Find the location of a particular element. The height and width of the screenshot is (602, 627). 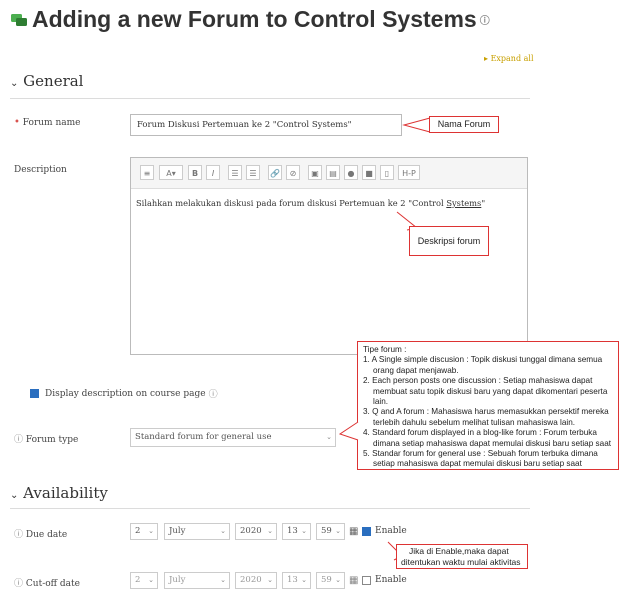

forum-type-select: Standard forum for general use ⌄ is located at coordinates (233, 437).